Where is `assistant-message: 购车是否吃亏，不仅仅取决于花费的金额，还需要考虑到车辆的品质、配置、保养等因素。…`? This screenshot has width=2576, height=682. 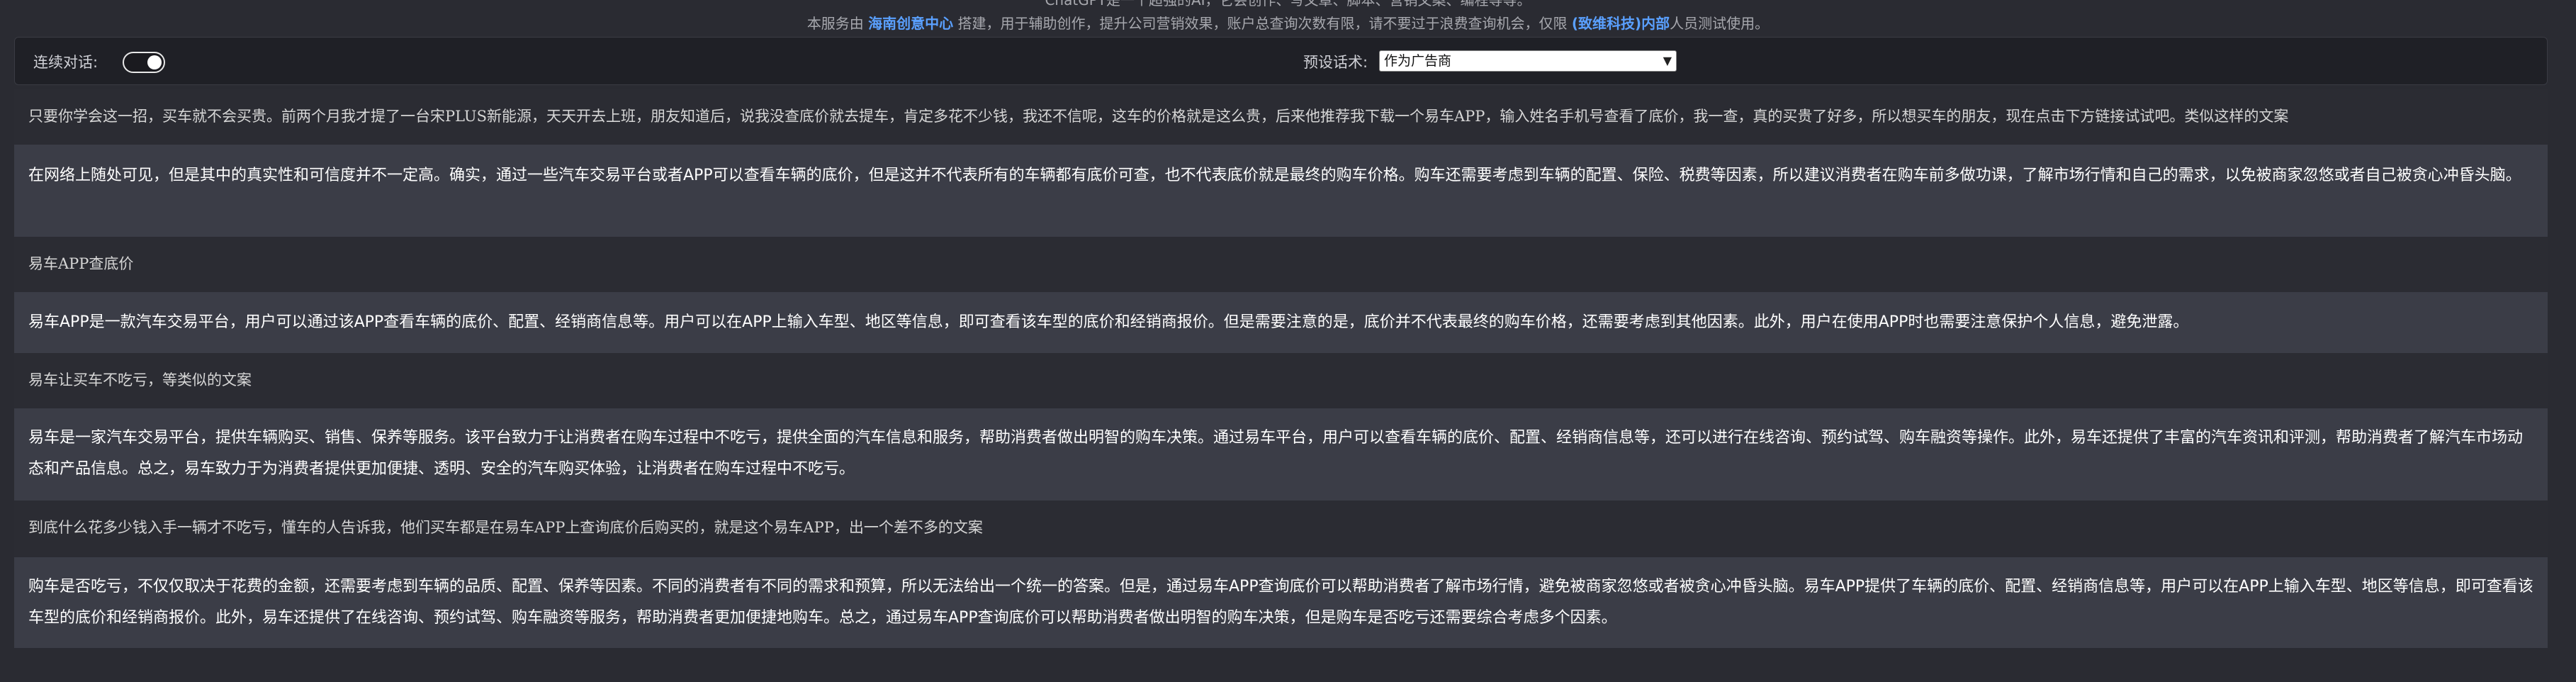 assistant-message: 购车是否吃亏，不仅仅取决于花费的金额，还需要考虑到车辆的品质、配置、保养等因素。… is located at coordinates (1281, 602).